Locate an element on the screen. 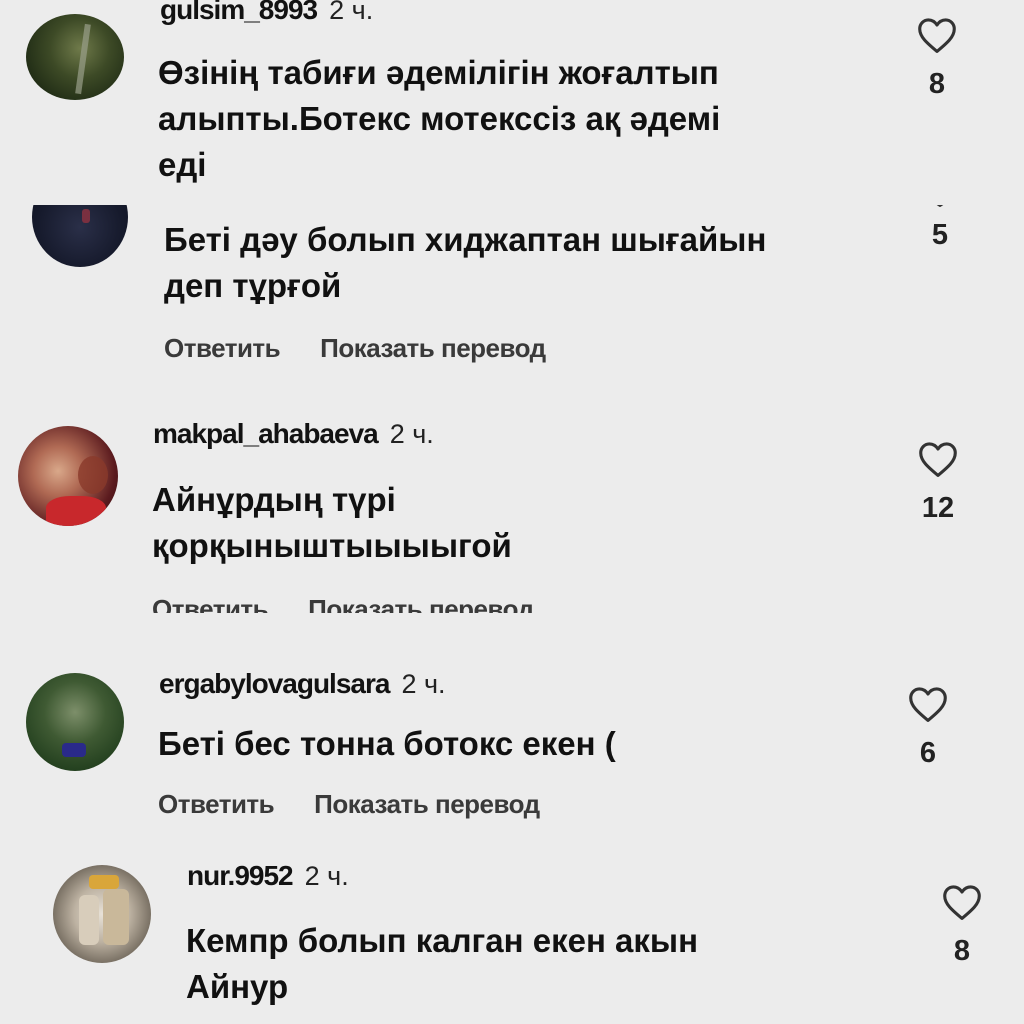 This screenshot has width=1024, height=1024. username: nur.9952 is located at coordinates (240, 875).